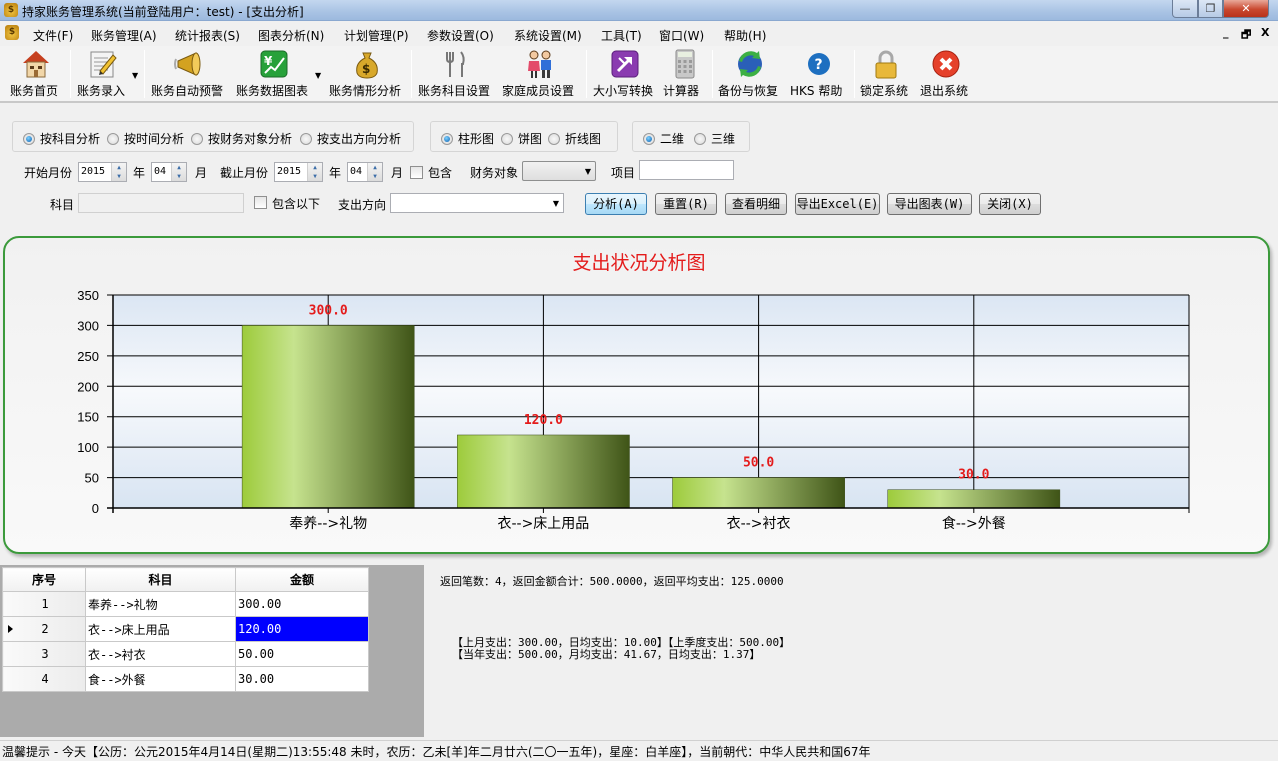 The image size is (1278, 761). What do you see at coordinates (543, 524) in the screenshot?
I see `x-tick-label: 衣-->床上用品` at bounding box center [543, 524].